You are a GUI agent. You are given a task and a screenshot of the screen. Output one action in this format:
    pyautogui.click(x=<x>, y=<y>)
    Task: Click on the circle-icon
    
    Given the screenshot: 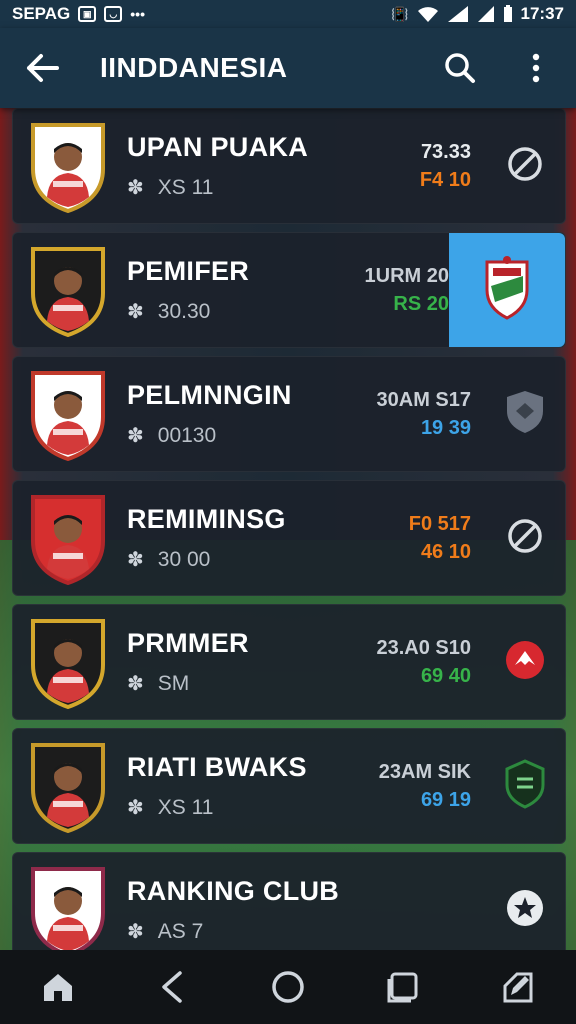 What is the action you would take?
    pyautogui.click(x=288, y=987)
    